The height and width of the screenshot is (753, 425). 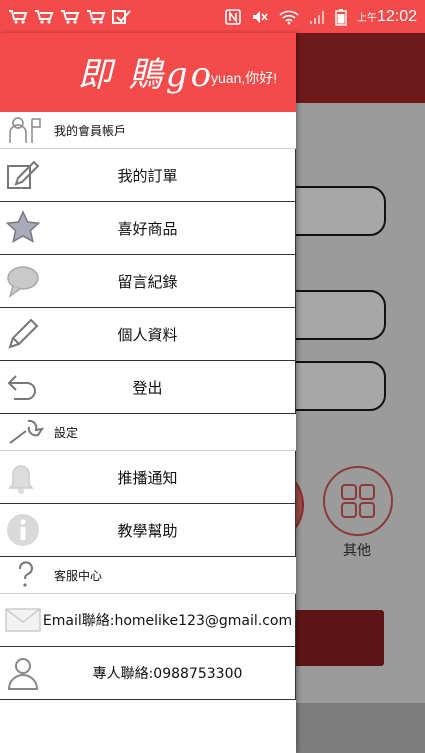 I want to click on clock: 12:02, so click(x=396, y=16).